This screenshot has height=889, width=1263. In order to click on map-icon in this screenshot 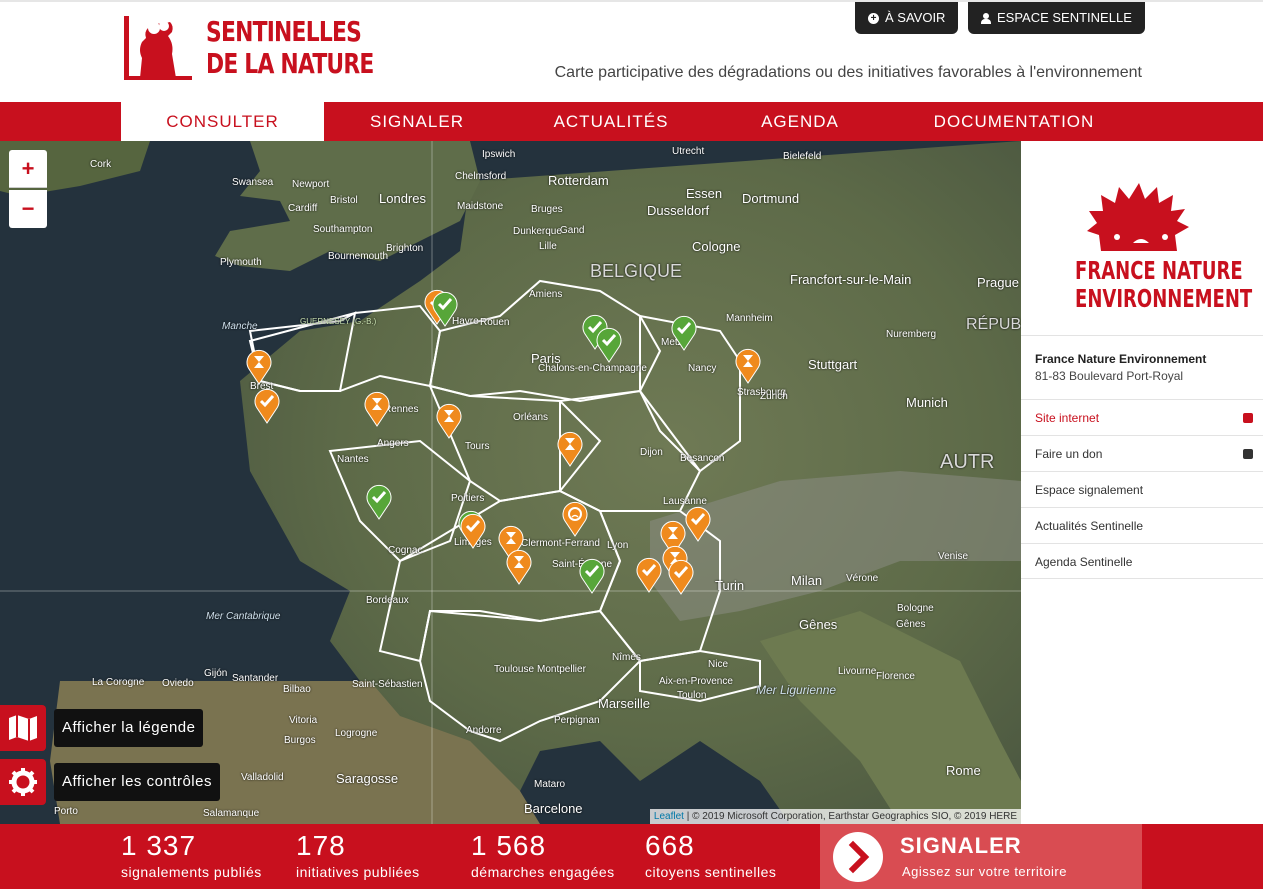, I will do `click(23, 728)`.